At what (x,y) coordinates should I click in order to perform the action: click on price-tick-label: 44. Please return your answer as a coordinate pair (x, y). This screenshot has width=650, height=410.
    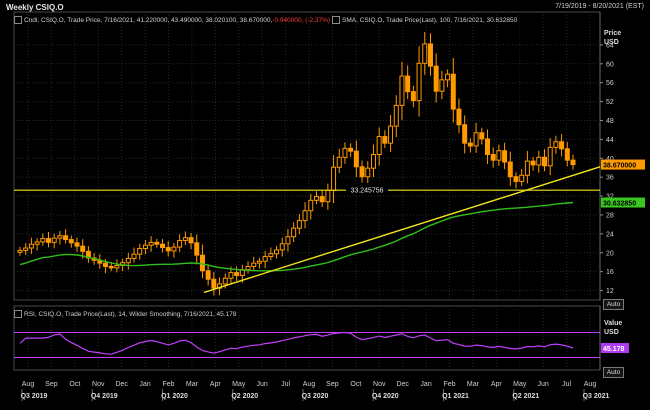
    Looking at the image, I should click on (610, 140).